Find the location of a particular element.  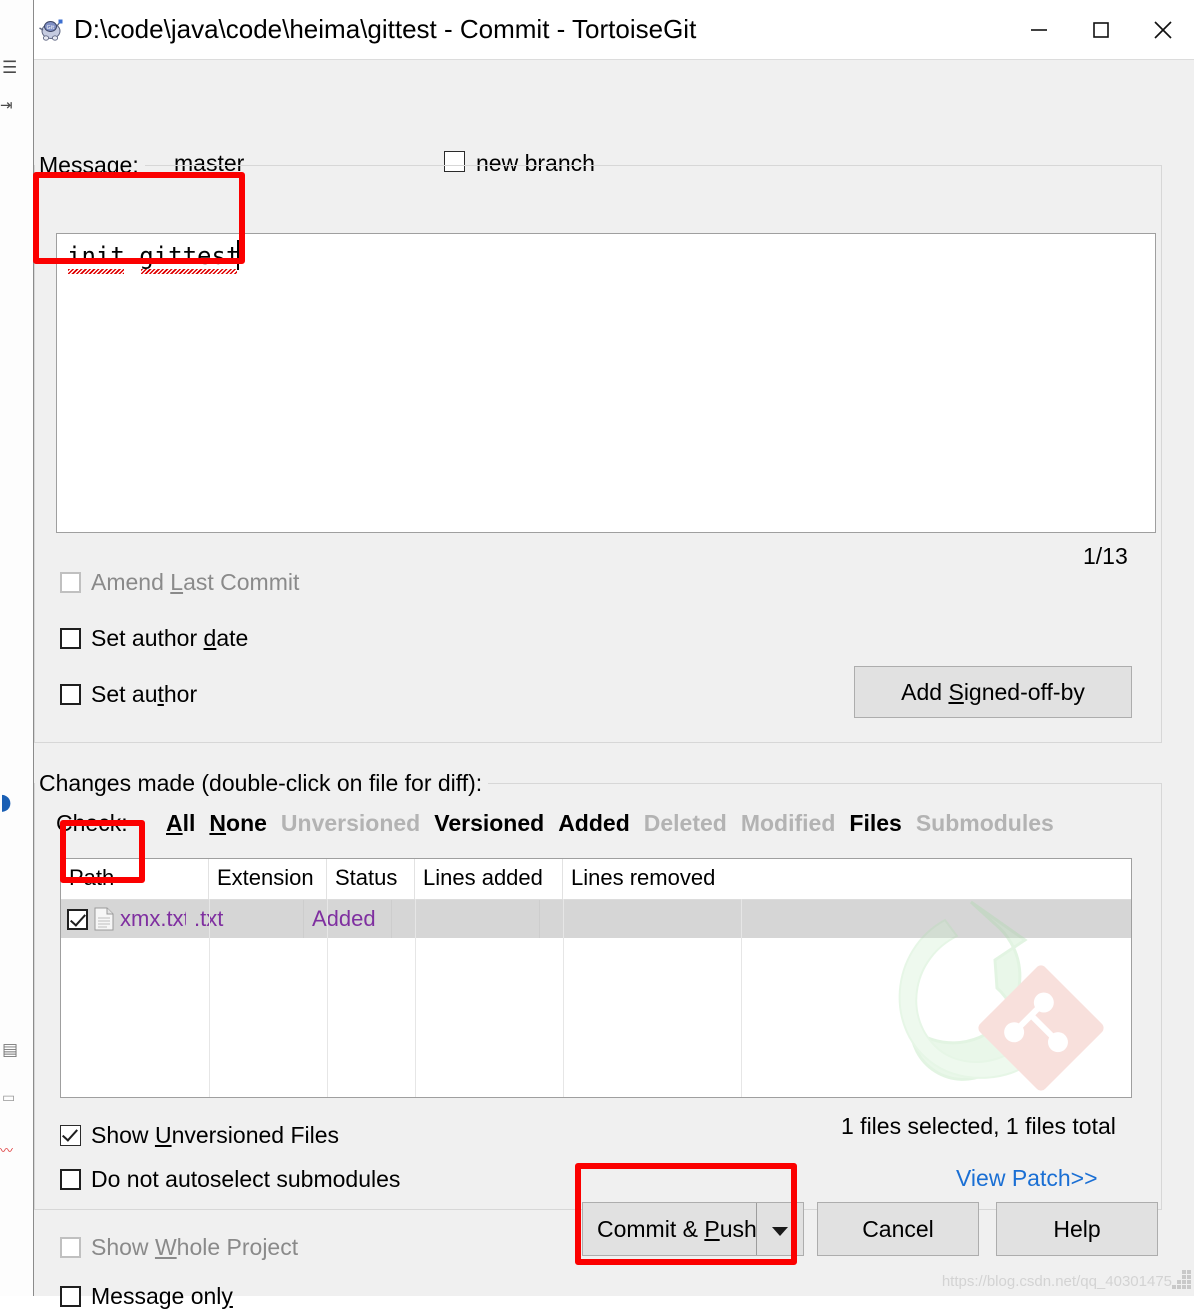

background-red-squiggle-icon: 〰 is located at coordinates (7, 1151).